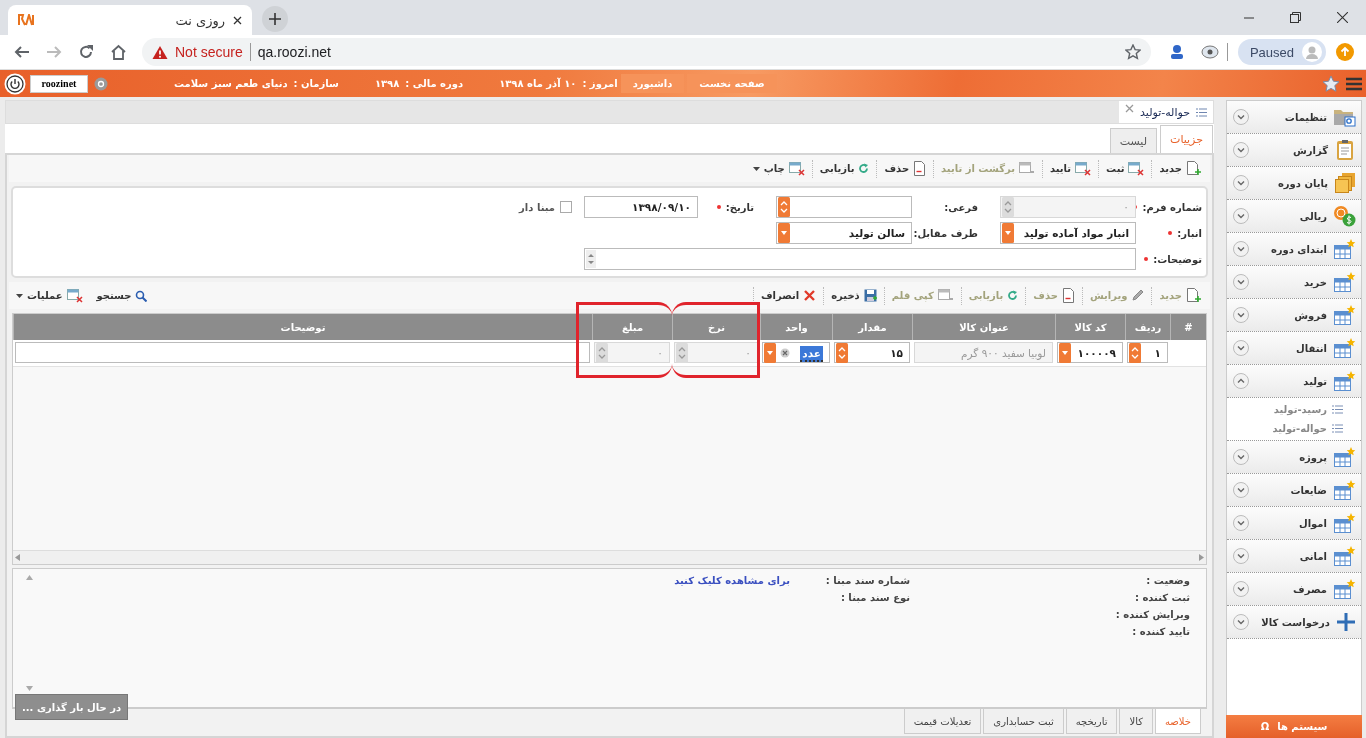 Image resolution: width=1366 pixels, height=738 pixels. Describe the element at coordinates (872, 352) in the screenshot. I see `number-field: ۱۵` at that location.